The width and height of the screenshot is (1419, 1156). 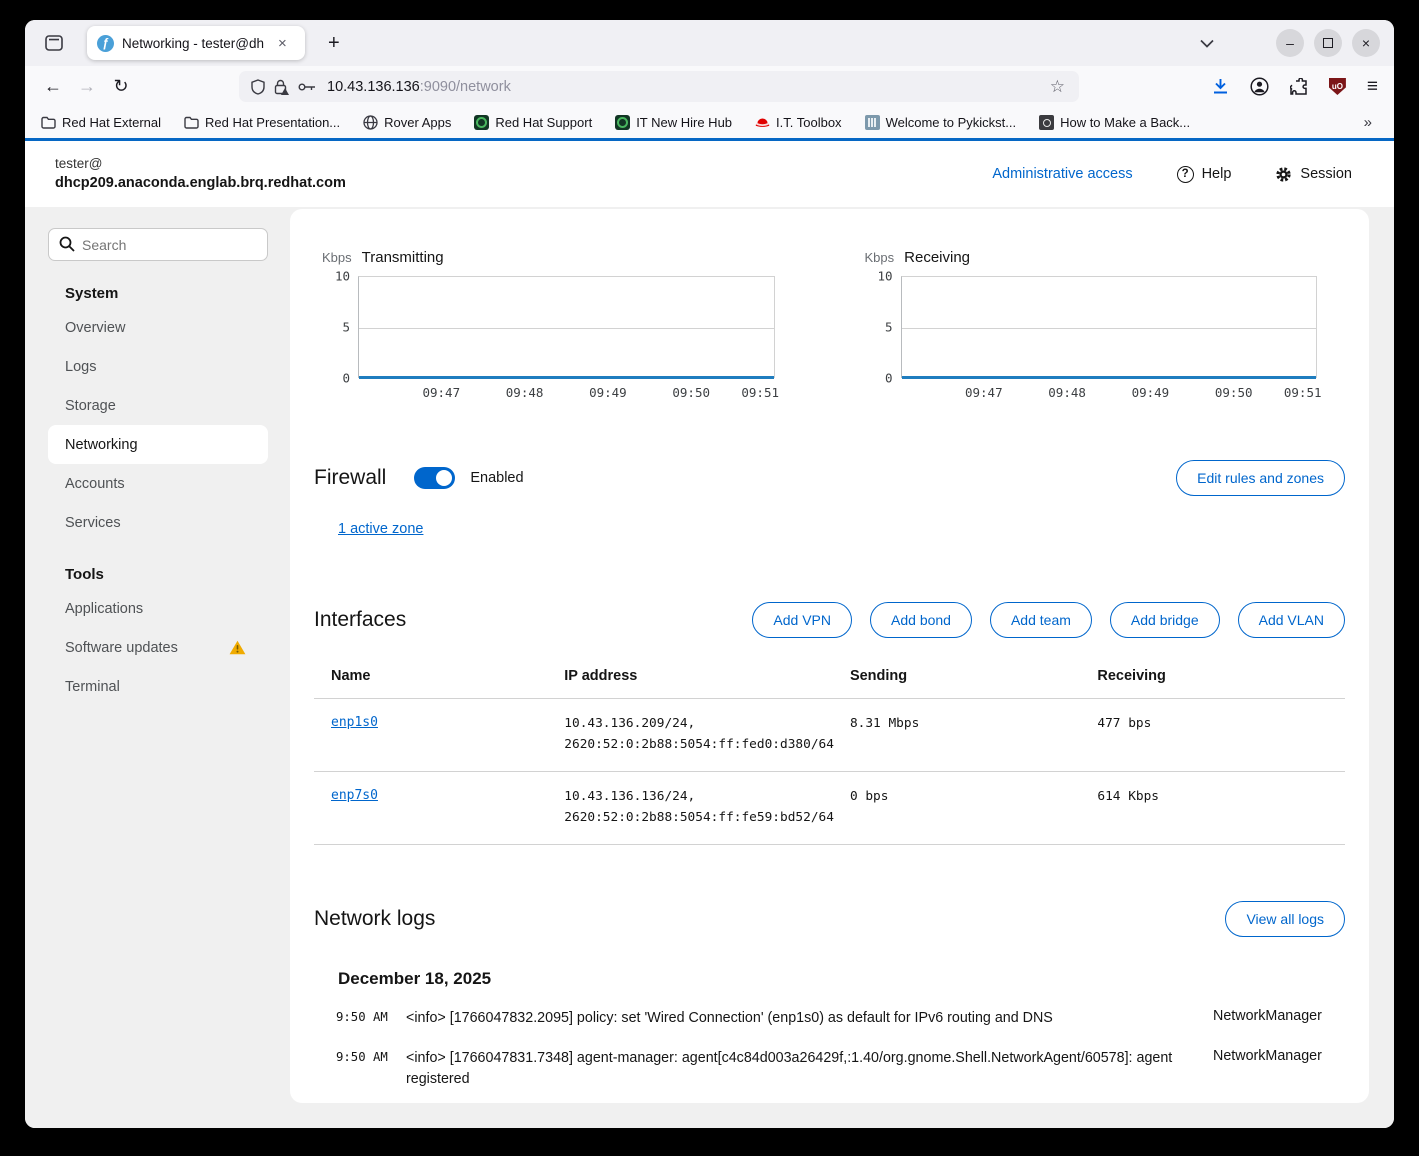 What do you see at coordinates (342, 327) in the screenshot?
I see `y-axis: 10 5 0` at bounding box center [342, 327].